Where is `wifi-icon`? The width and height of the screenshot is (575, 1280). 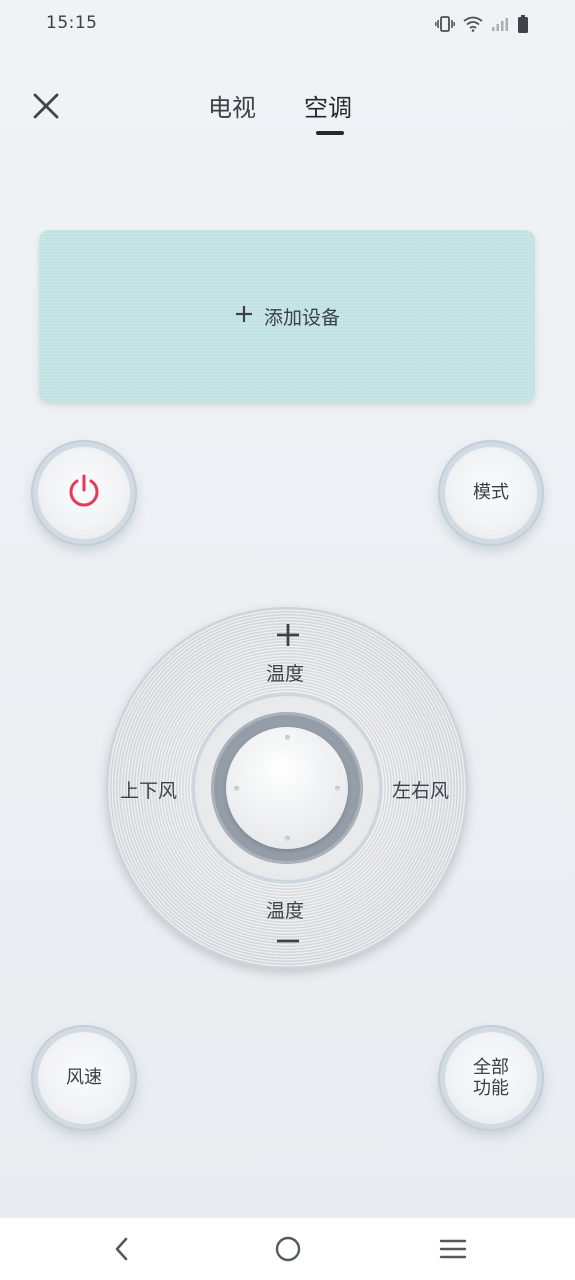
wifi-icon is located at coordinates (473, 24).